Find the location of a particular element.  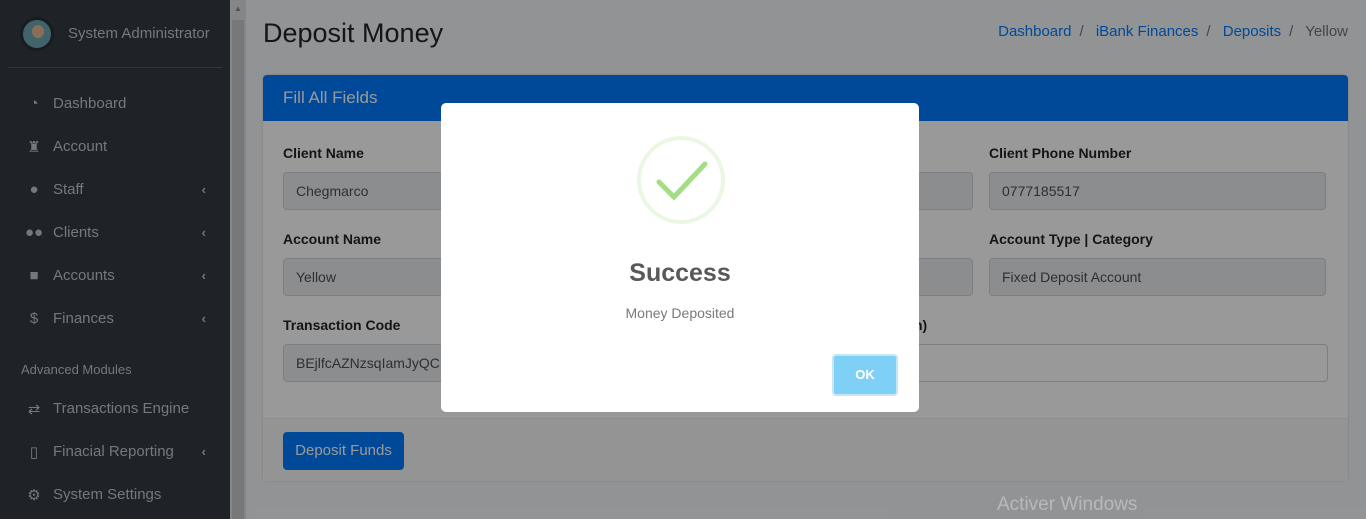

dialog-title: Success is located at coordinates (680, 273).